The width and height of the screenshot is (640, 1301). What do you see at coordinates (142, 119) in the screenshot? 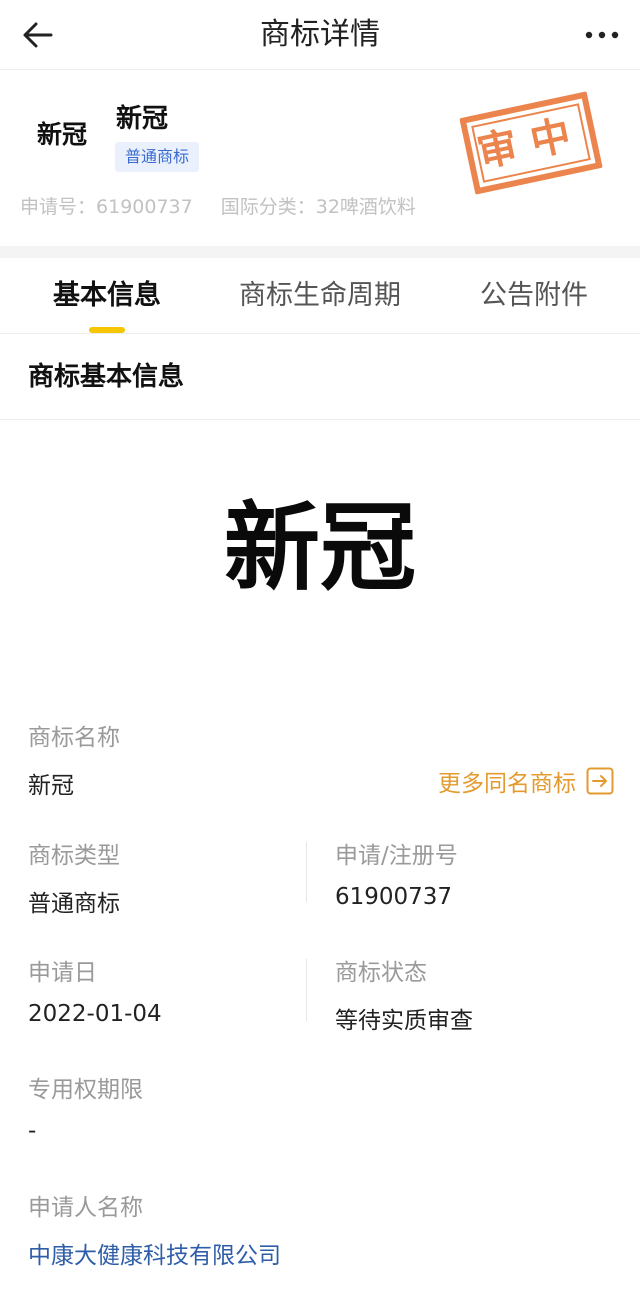
I see `trademark-name: 新冠` at bounding box center [142, 119].